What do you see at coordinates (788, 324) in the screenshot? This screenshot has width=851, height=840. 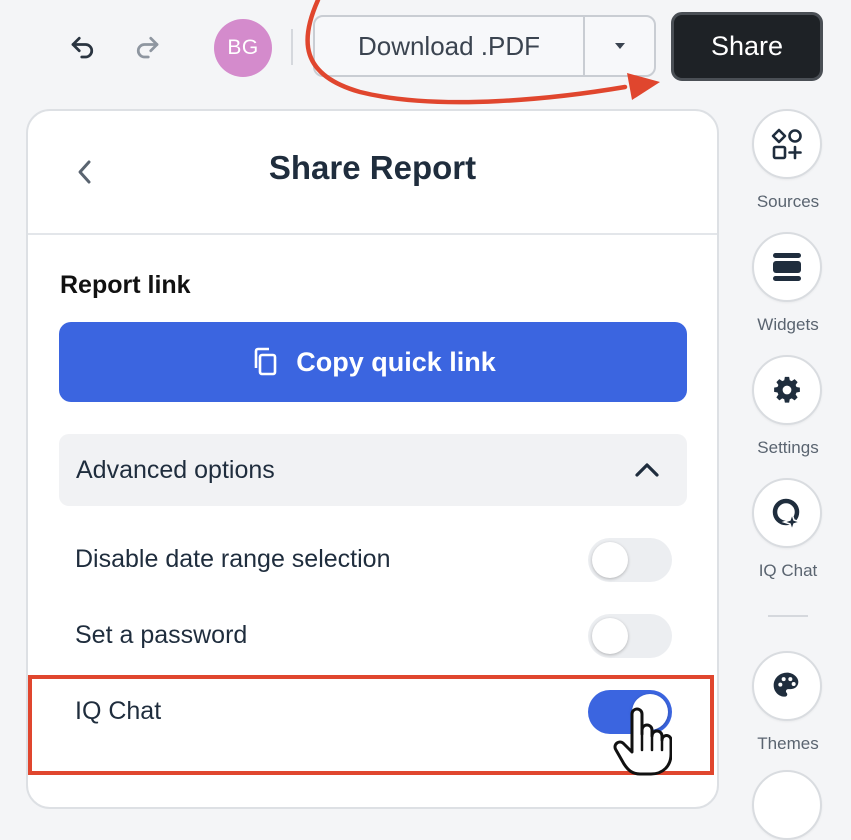 I see `widgets-label: Widgets` at bounding box center [788, 324].